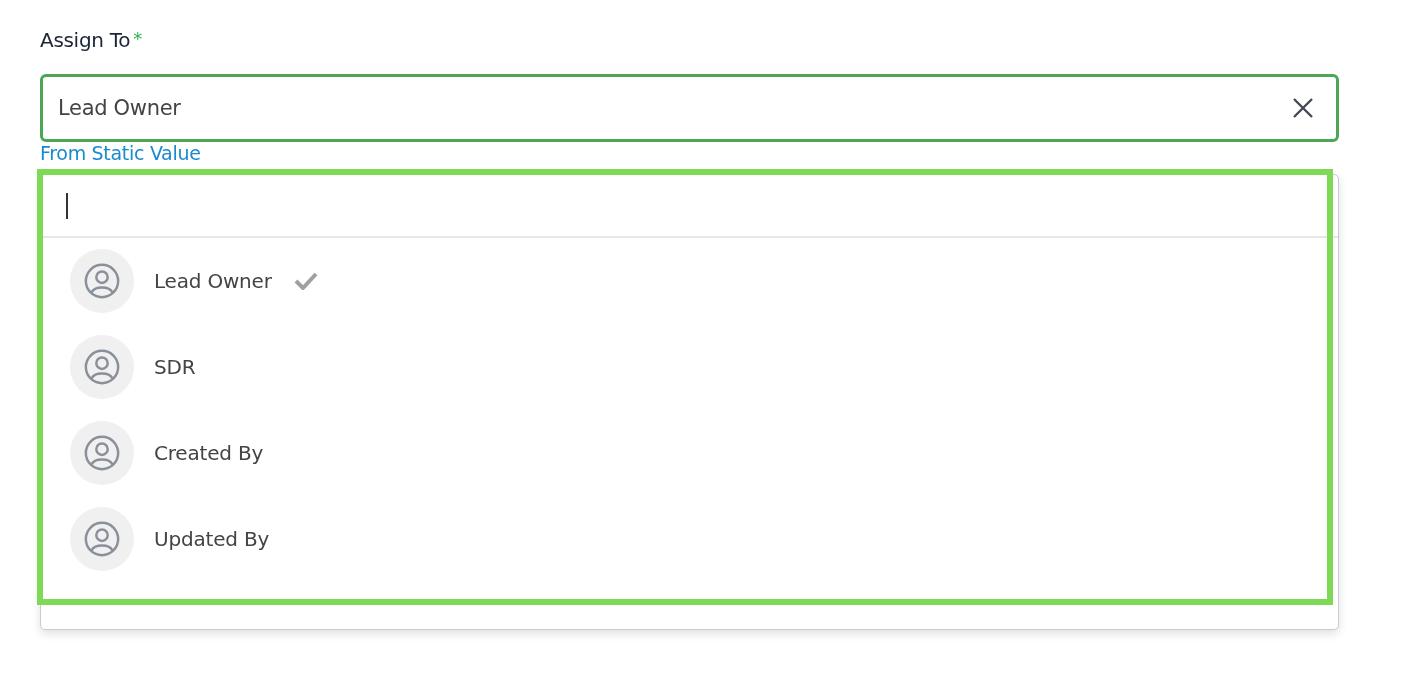 This screenshot has width=1402, height=674. Describe the element at coordinates (120, 153) in the screenshot. I see `static-value-link: From Static Value` at that location.